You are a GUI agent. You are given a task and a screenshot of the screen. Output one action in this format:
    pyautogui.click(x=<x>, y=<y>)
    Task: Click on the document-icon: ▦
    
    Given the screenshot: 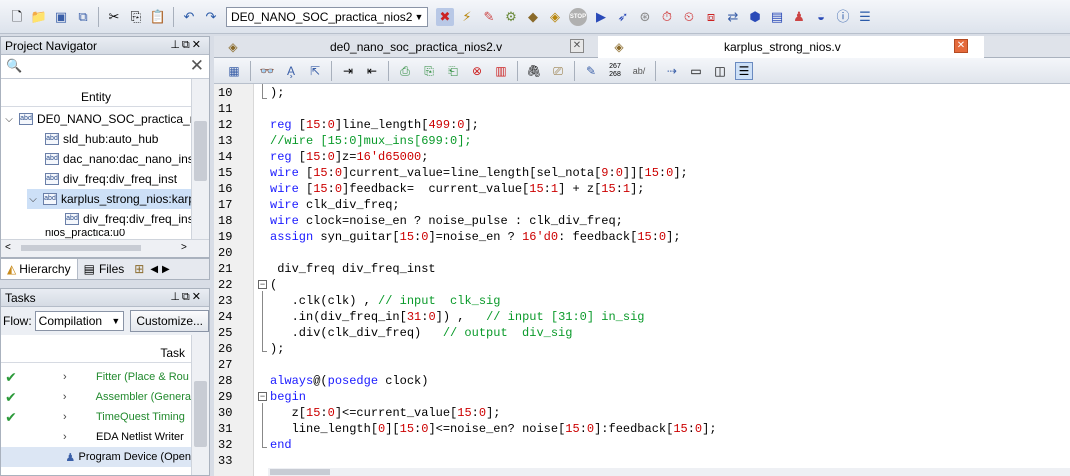 What is the action you would take?
    pyautogui.click(x=234, y=71)
    